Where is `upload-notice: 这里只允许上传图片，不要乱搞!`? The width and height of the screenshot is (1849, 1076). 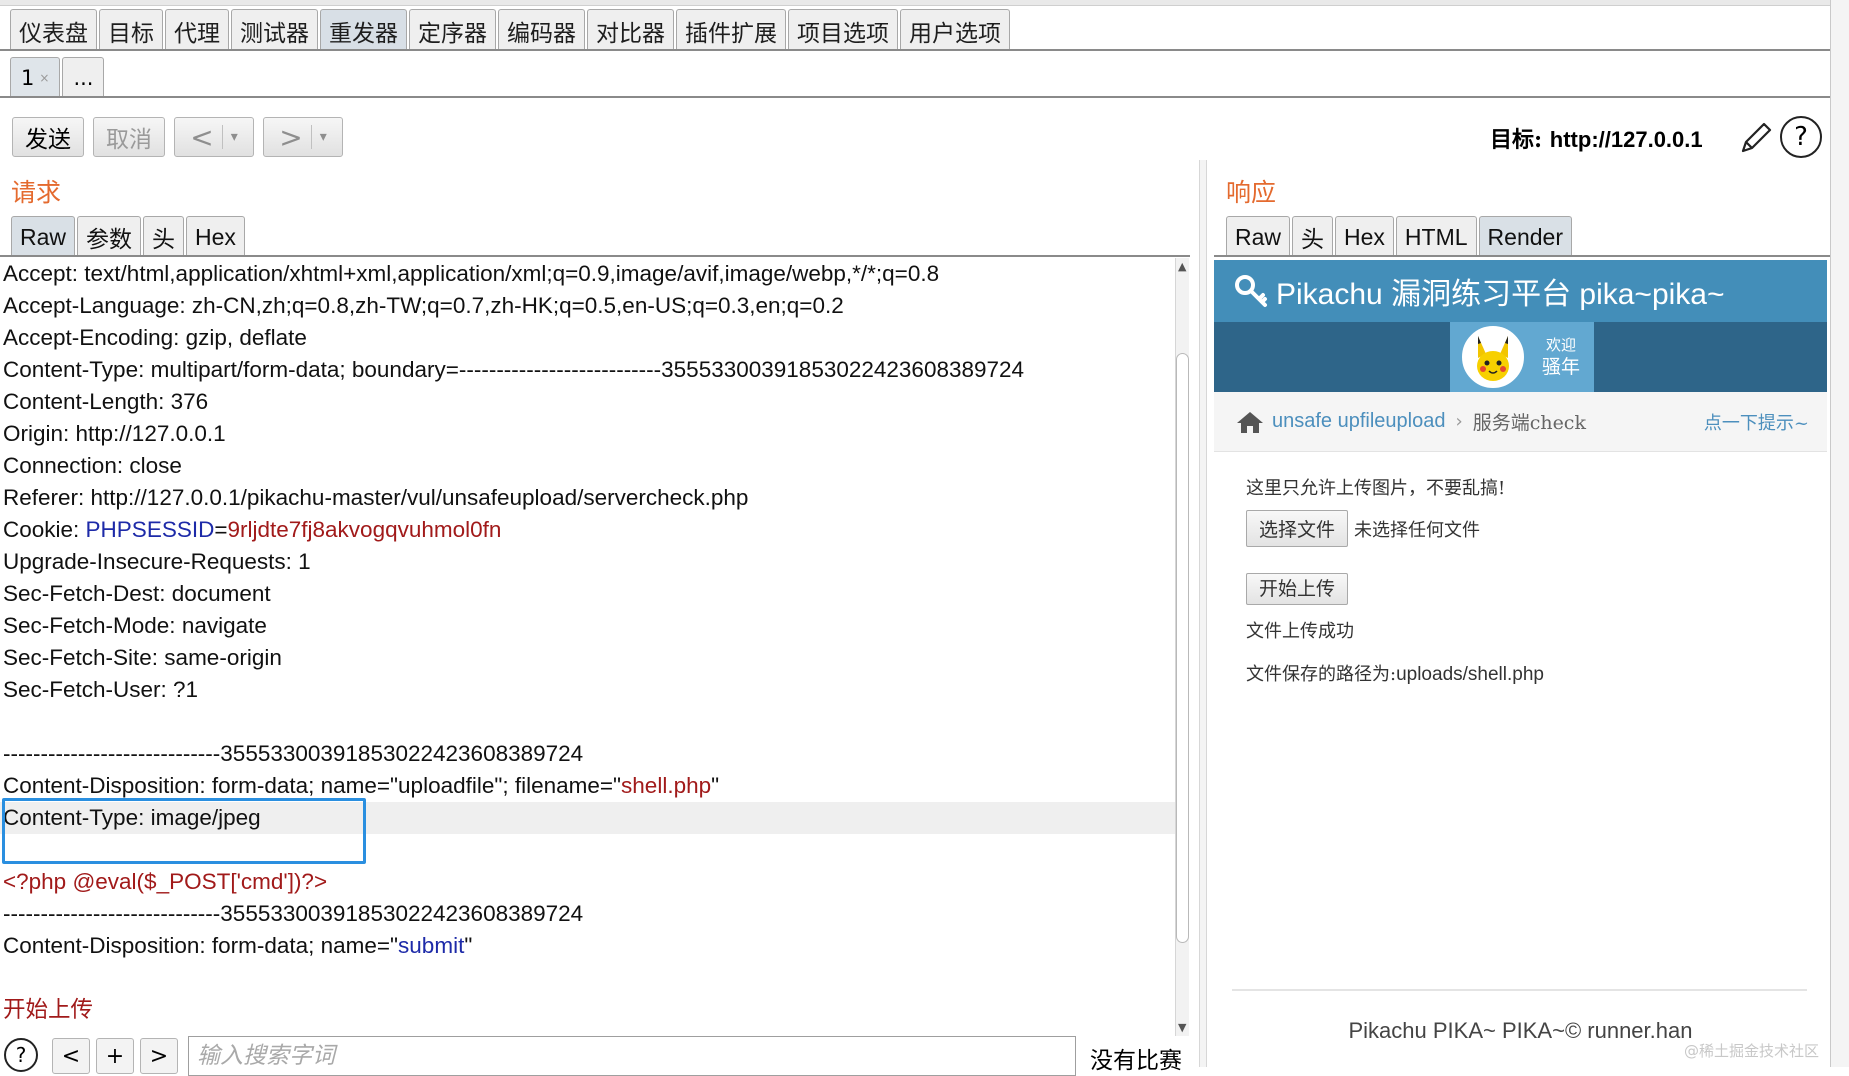 upload-notice: 这里只允许上传图片，不要乱搞! is located at coordinates (1376, 488).